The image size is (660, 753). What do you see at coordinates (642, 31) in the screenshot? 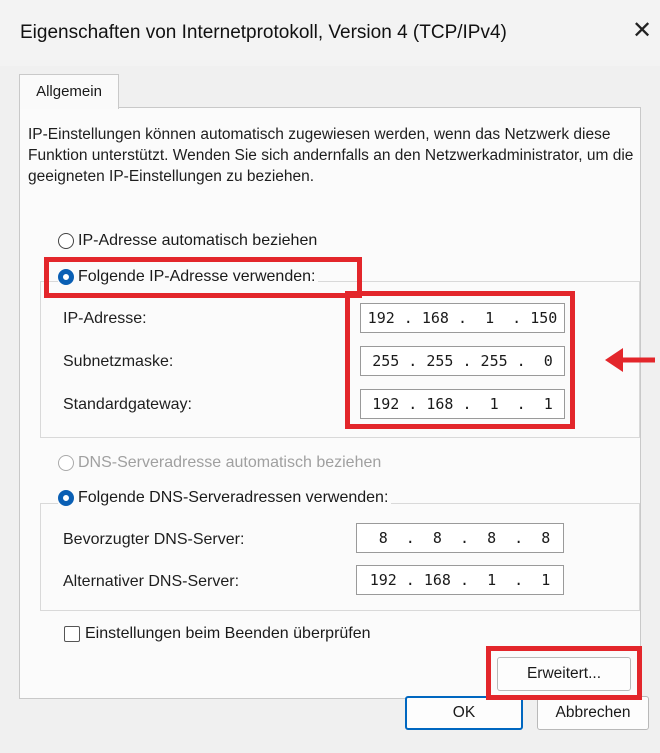
I see `close-icon: ✕` at bounding box center [642, 31].